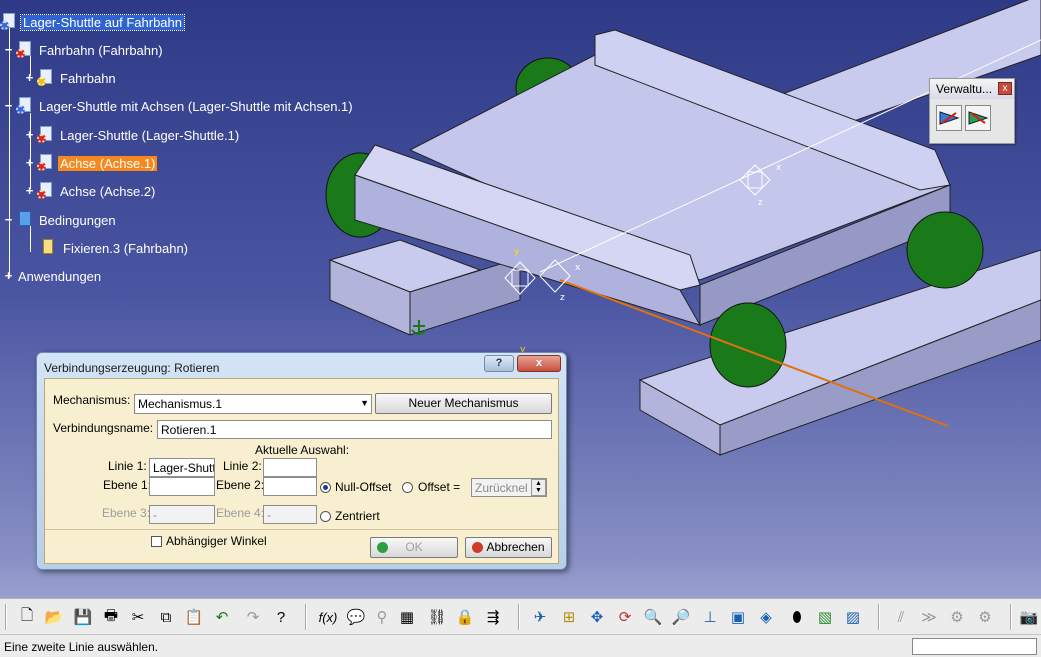 The width and height of the screenshot is (1041, 657). Describe the element at coordinates (414, 547) in the screenshot. I see `ok-button: OK` at that location.